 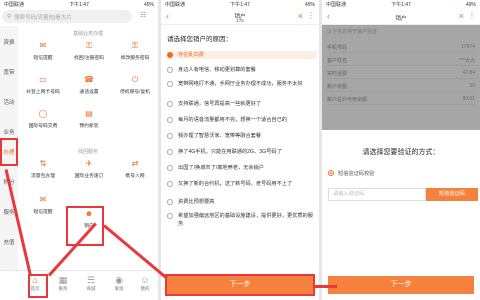 I want to click on radio-button, so click(x=331, y=173).